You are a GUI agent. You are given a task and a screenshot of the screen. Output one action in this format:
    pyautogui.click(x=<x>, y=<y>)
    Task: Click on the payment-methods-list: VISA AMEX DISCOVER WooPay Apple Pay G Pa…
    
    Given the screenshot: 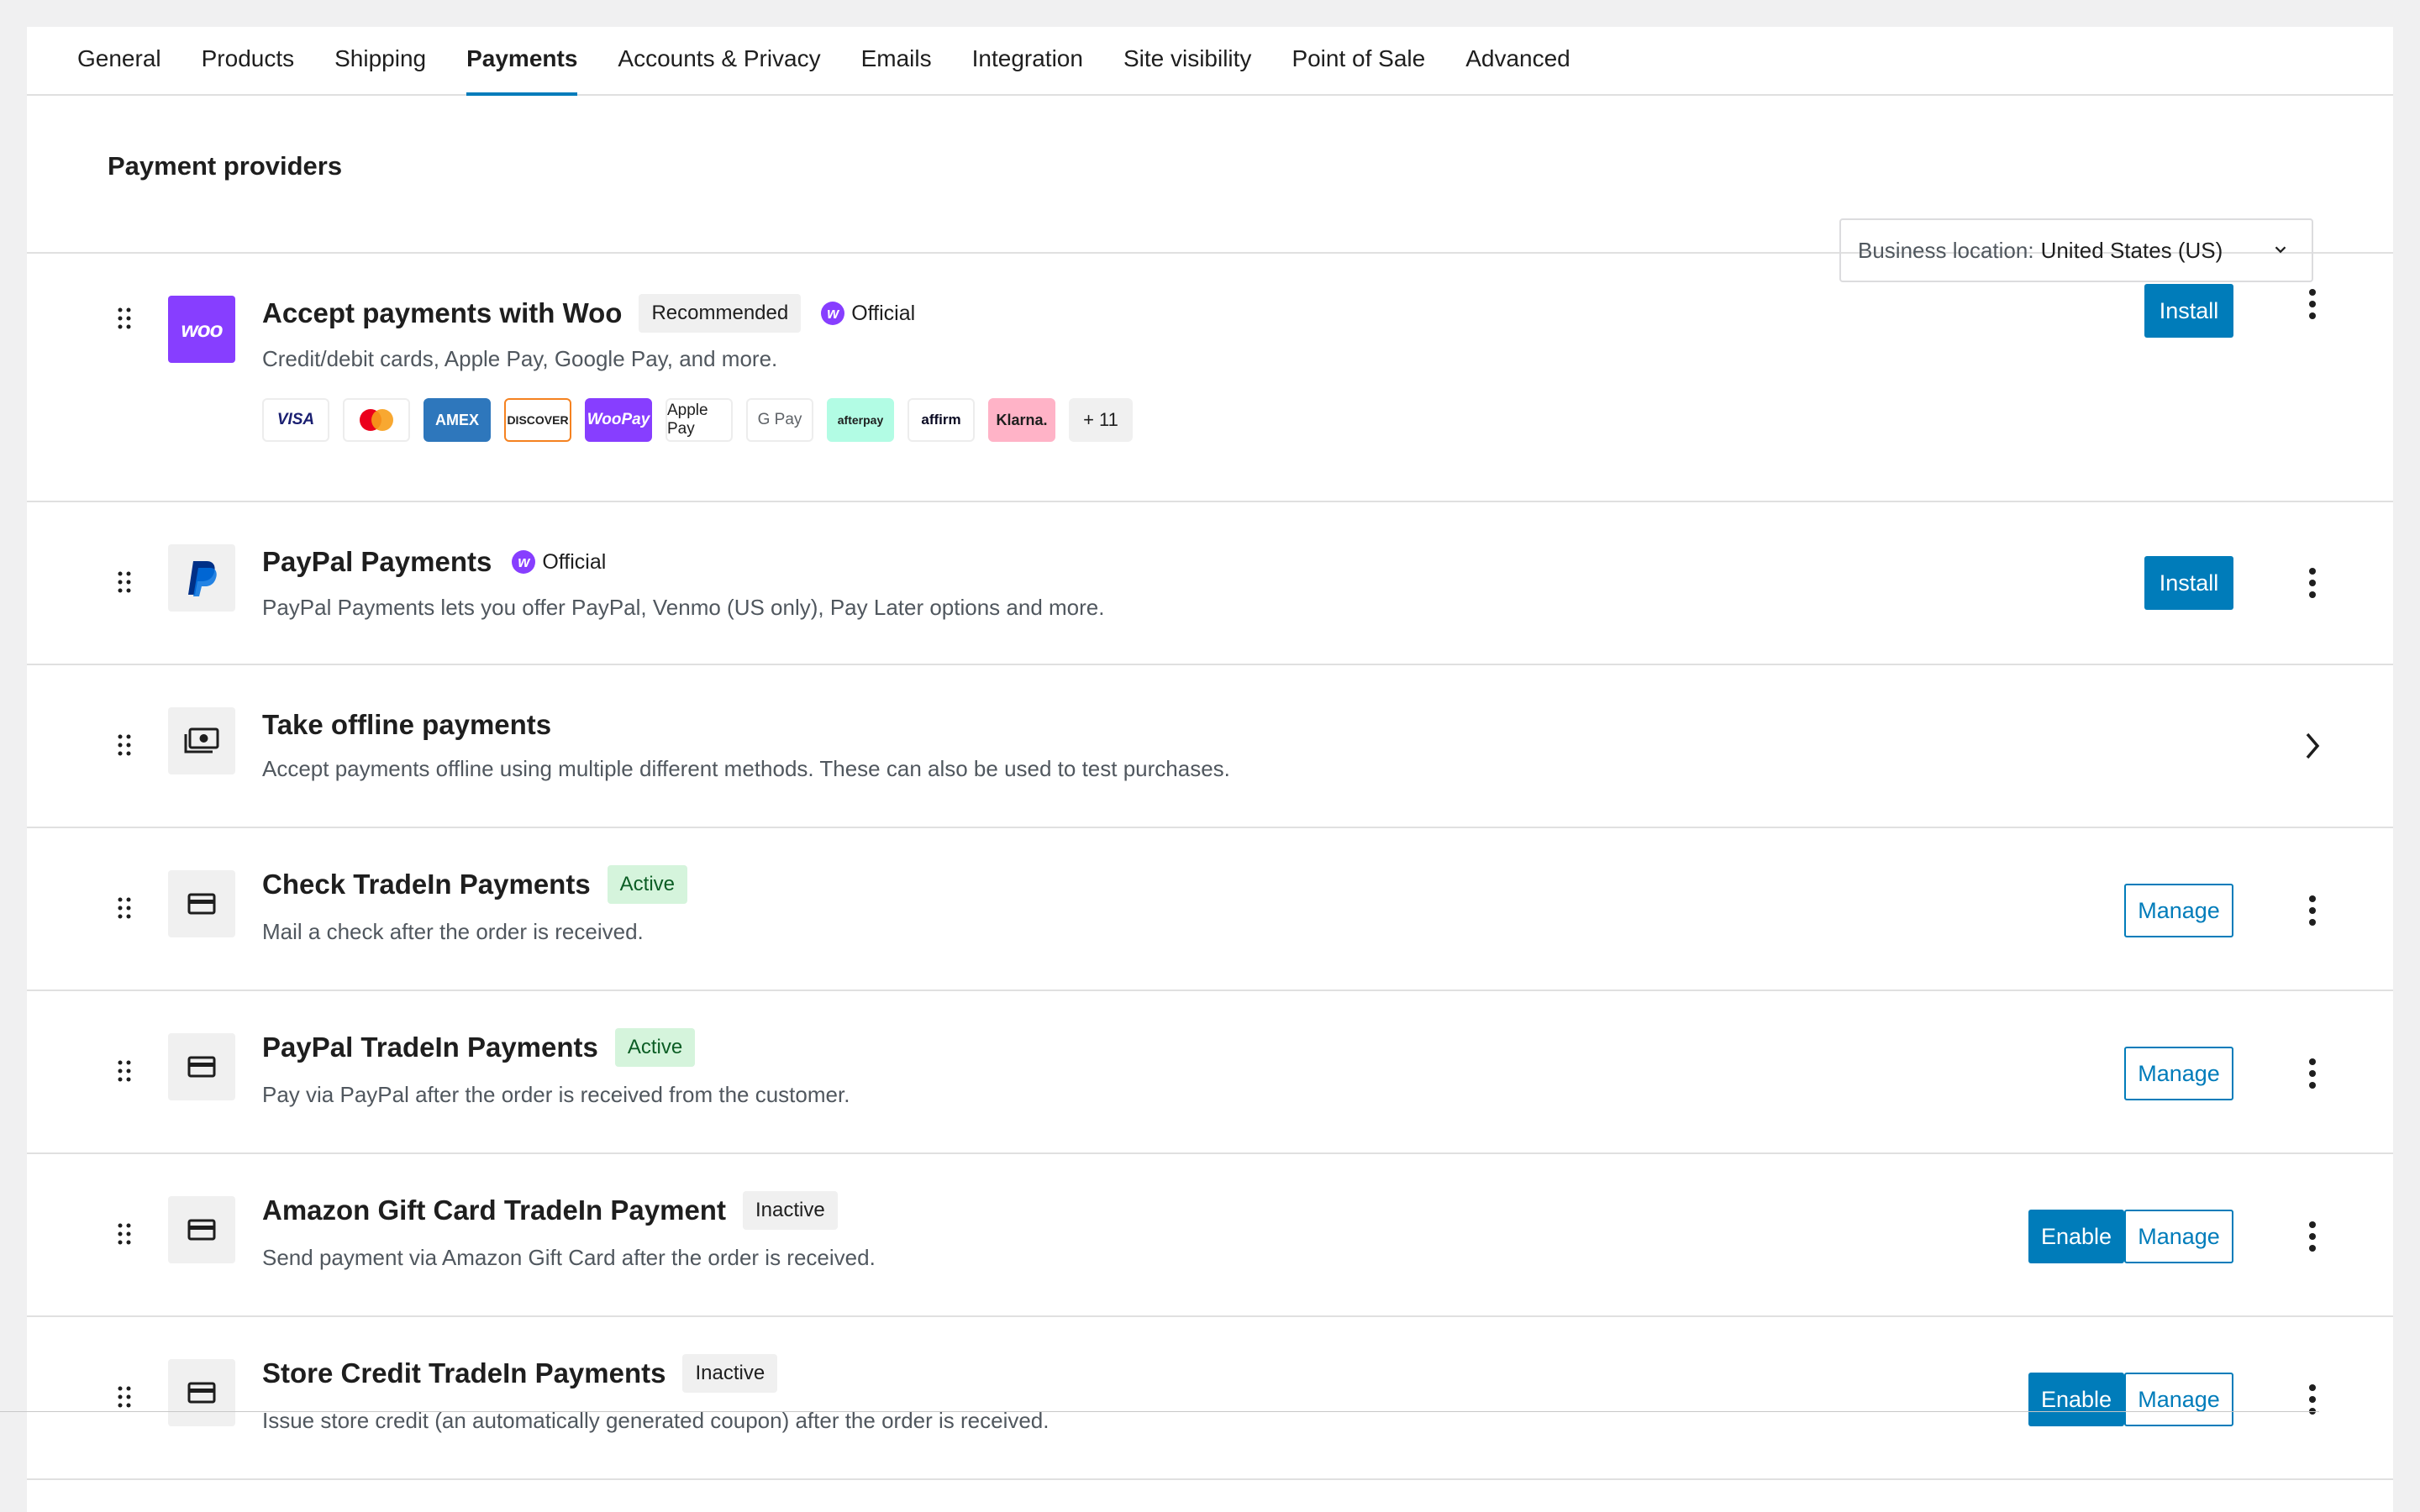 What is the action you would take?
    pyautogui.click(x=704, y=420)
    